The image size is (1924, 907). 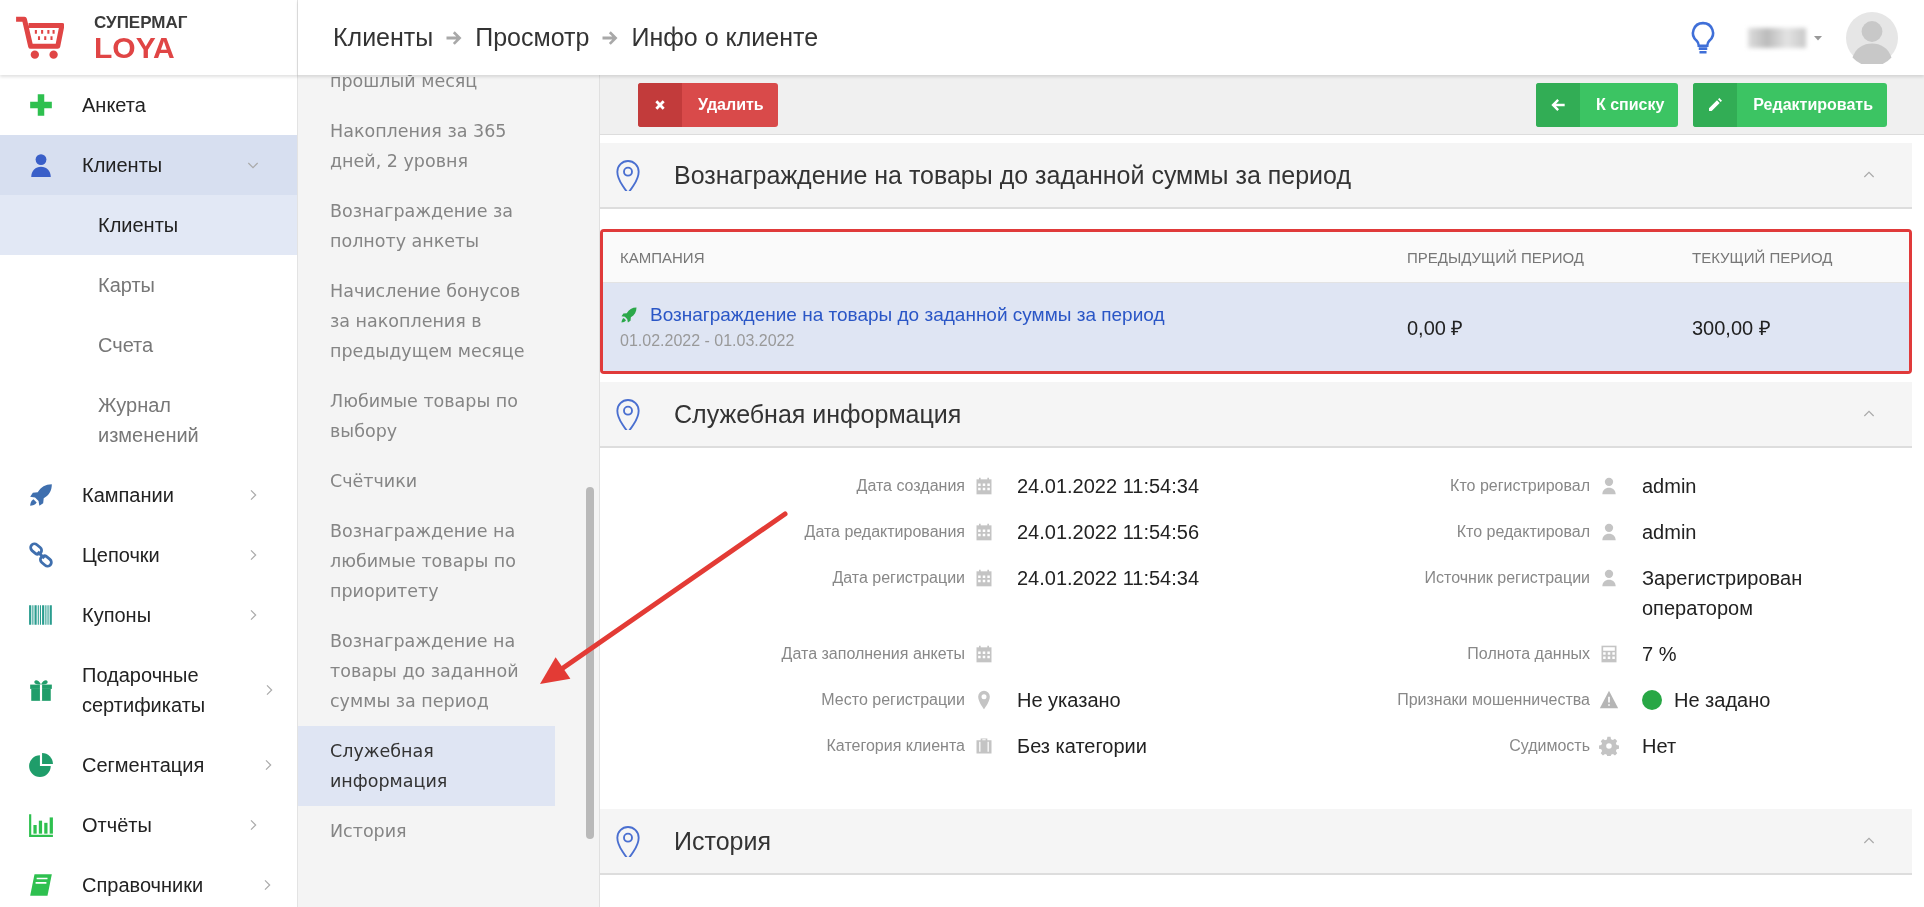 I want to click on gear-icon, so click(x=1609, y=746).